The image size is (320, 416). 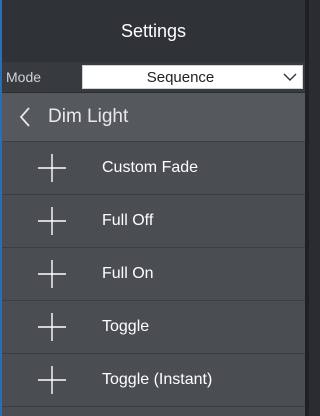 I want to click on page-header: Settings, so click(x=153, y=31).